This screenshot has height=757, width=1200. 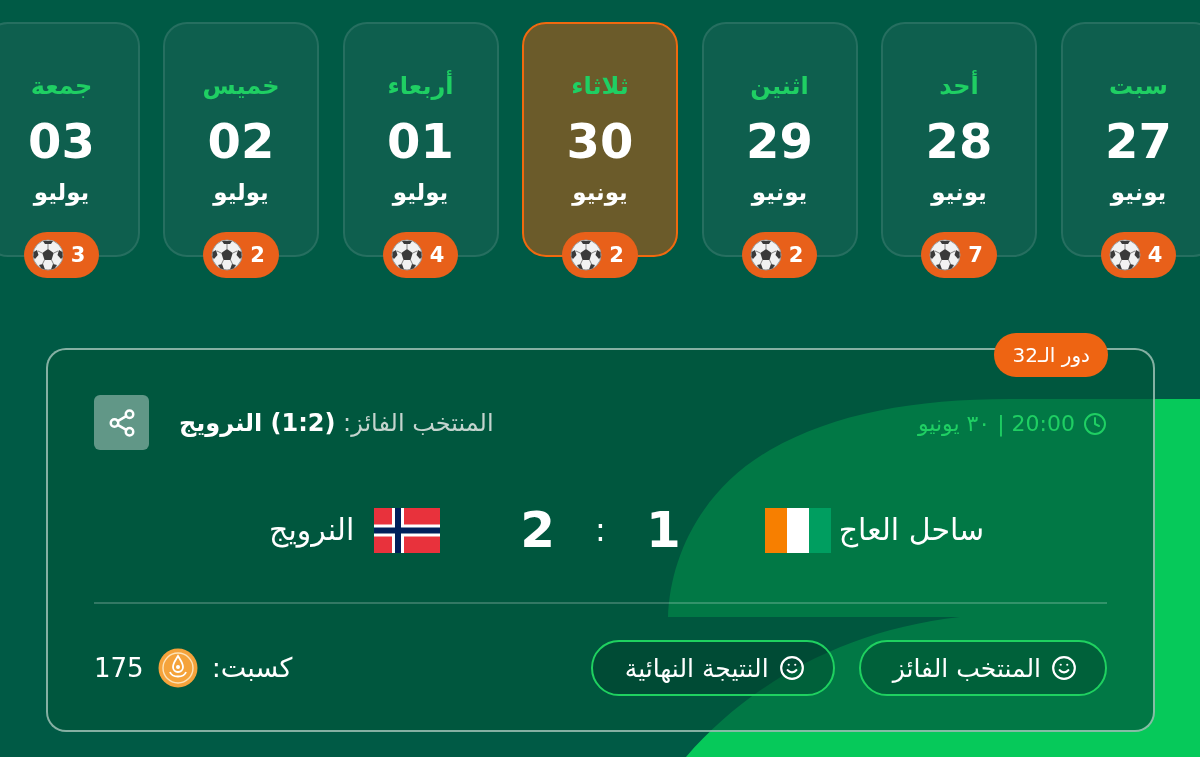 I want to click on weekday-label: أربعاء, so click(x=420, y=86).